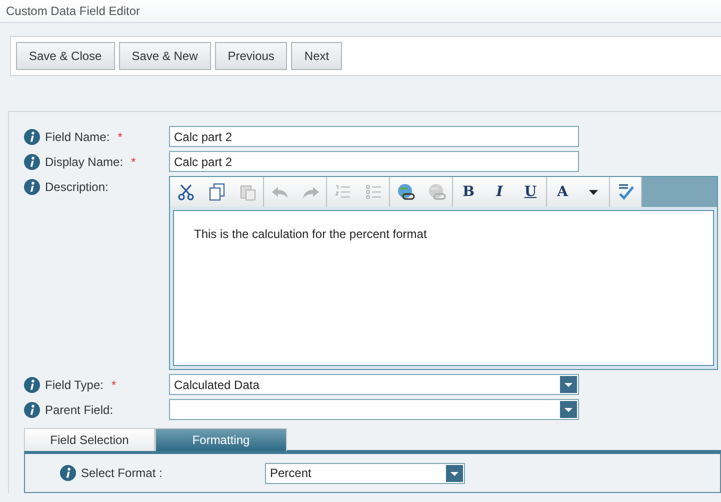 The width and height of the screenshot is (721, 502). What do you see at coordinates (365, 473) in the screenshot?
I see `select-field: Percent` at bounding box center [365, 473].